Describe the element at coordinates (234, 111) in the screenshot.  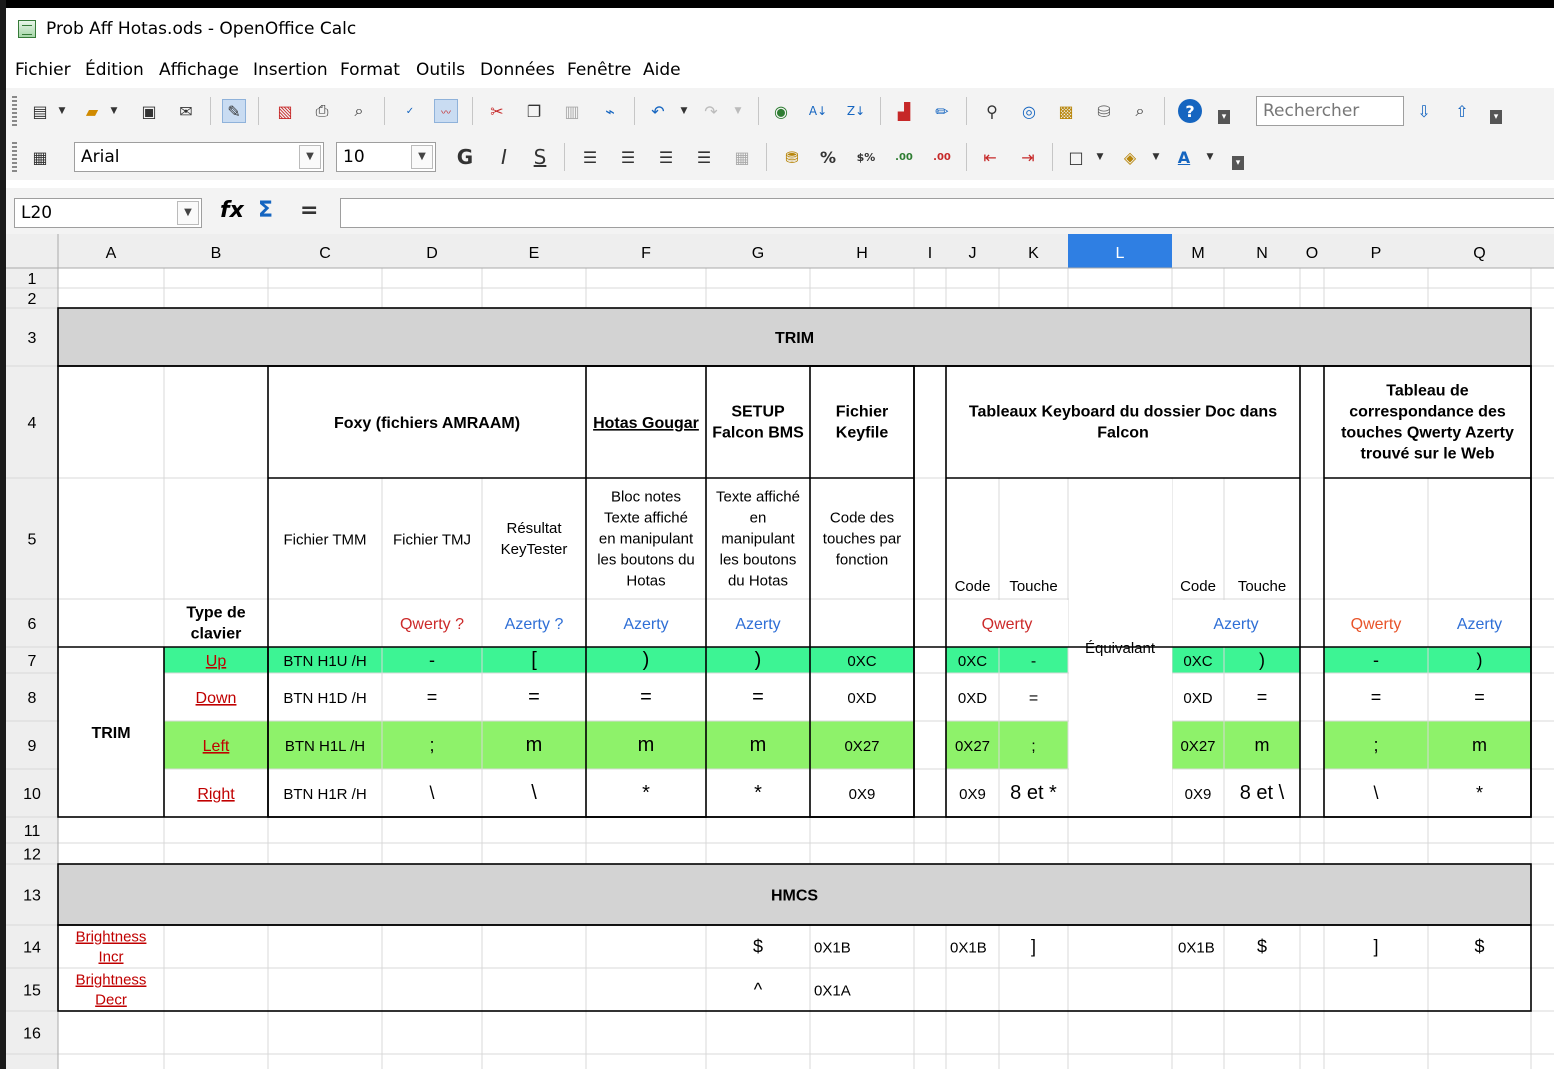
I see `edit-mode-icon: ✎` at that location.